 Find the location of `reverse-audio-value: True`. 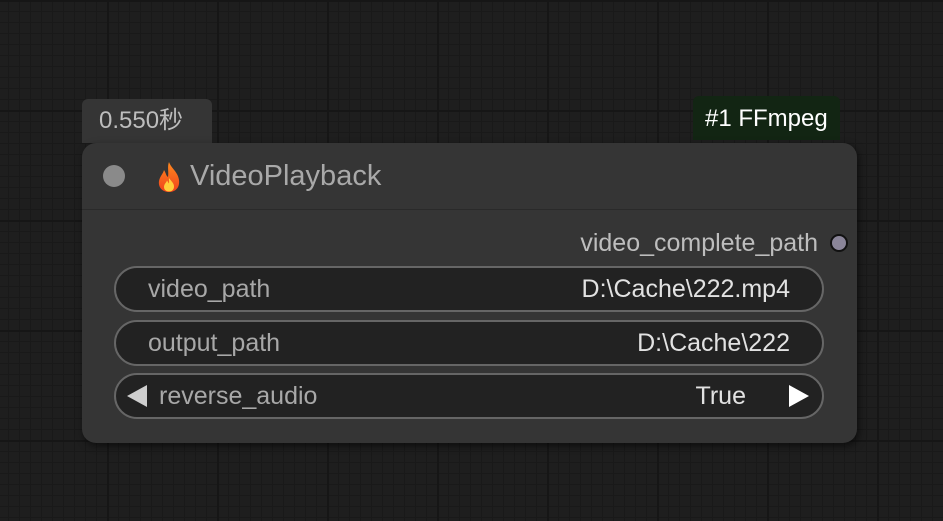

reverse-audio-value: True is located at coordinates (720, 396).